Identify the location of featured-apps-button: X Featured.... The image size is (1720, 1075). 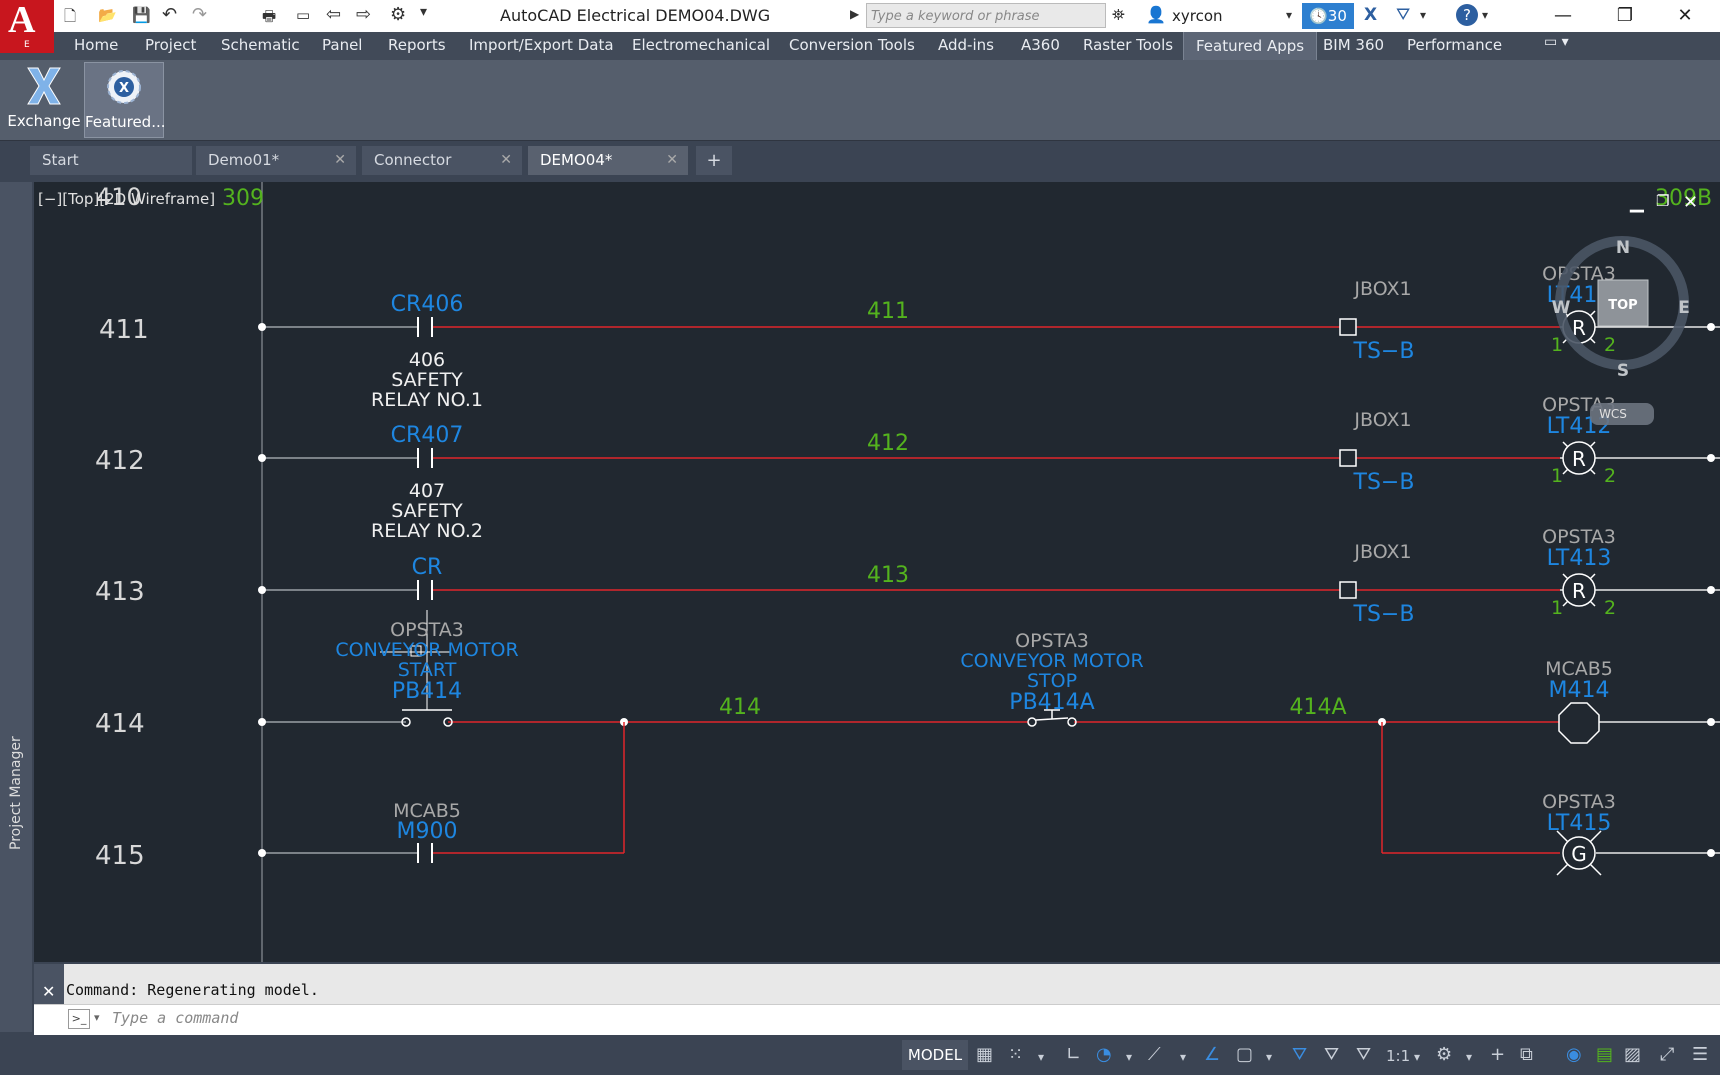
(125, 100).